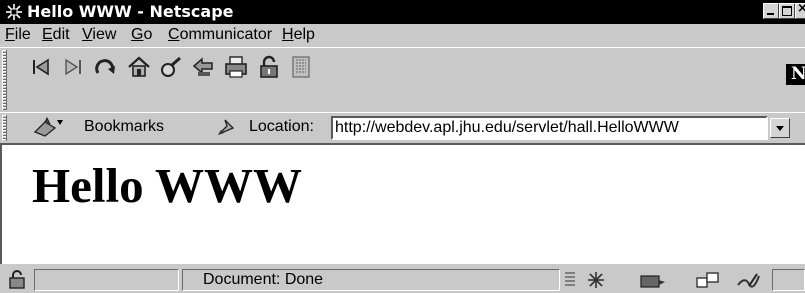 The height and width of the screenshot is (293, 805). What do you see at coordinates (780, 128) in the screenshot?
I see `url-history-dropdown` at bounding box center [780, 128].